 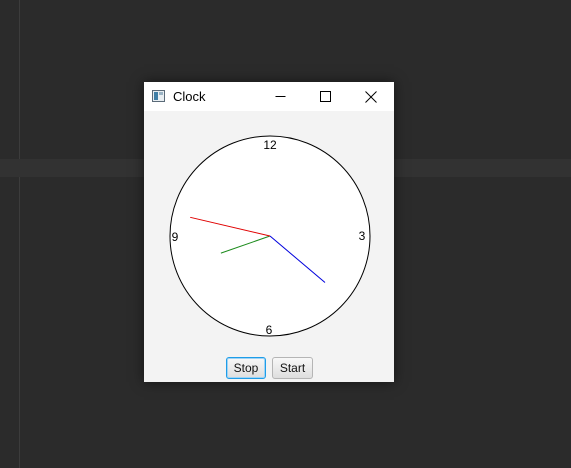 I want to click on window-titlebar: Clock, so click(x=269, y=96).